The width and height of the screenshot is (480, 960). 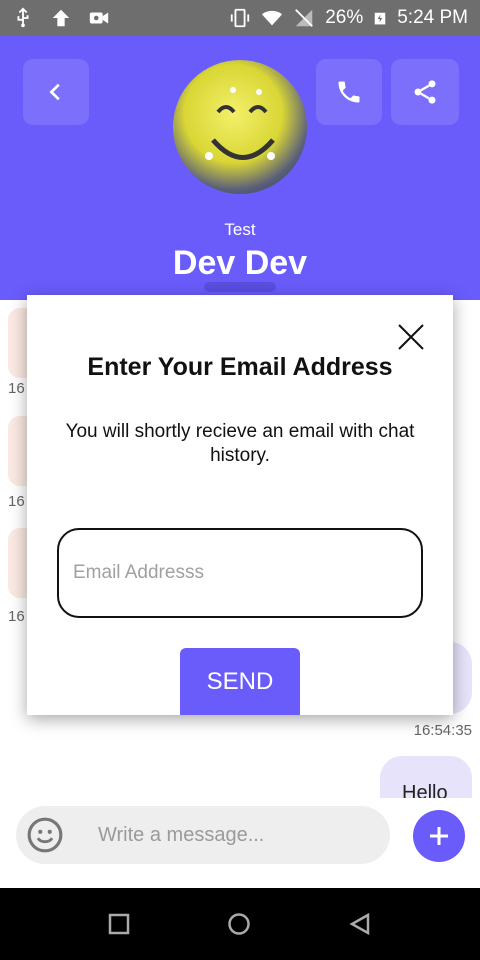 I want to click on upload-icon, so click(x=61, y=18).